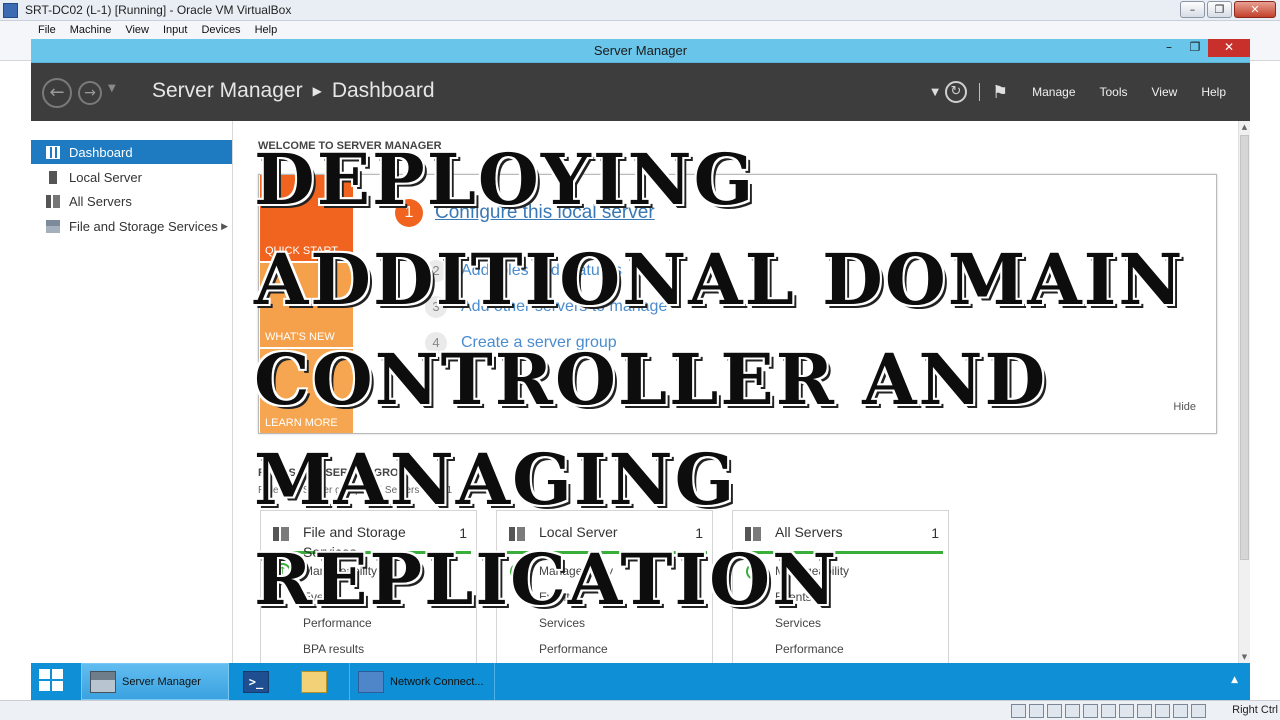 The height and width of the screenshot is (720, 1280). Describe the element at coordinates (91, 30) in the screenshot. I see `menu-machine: Machine` at that location.